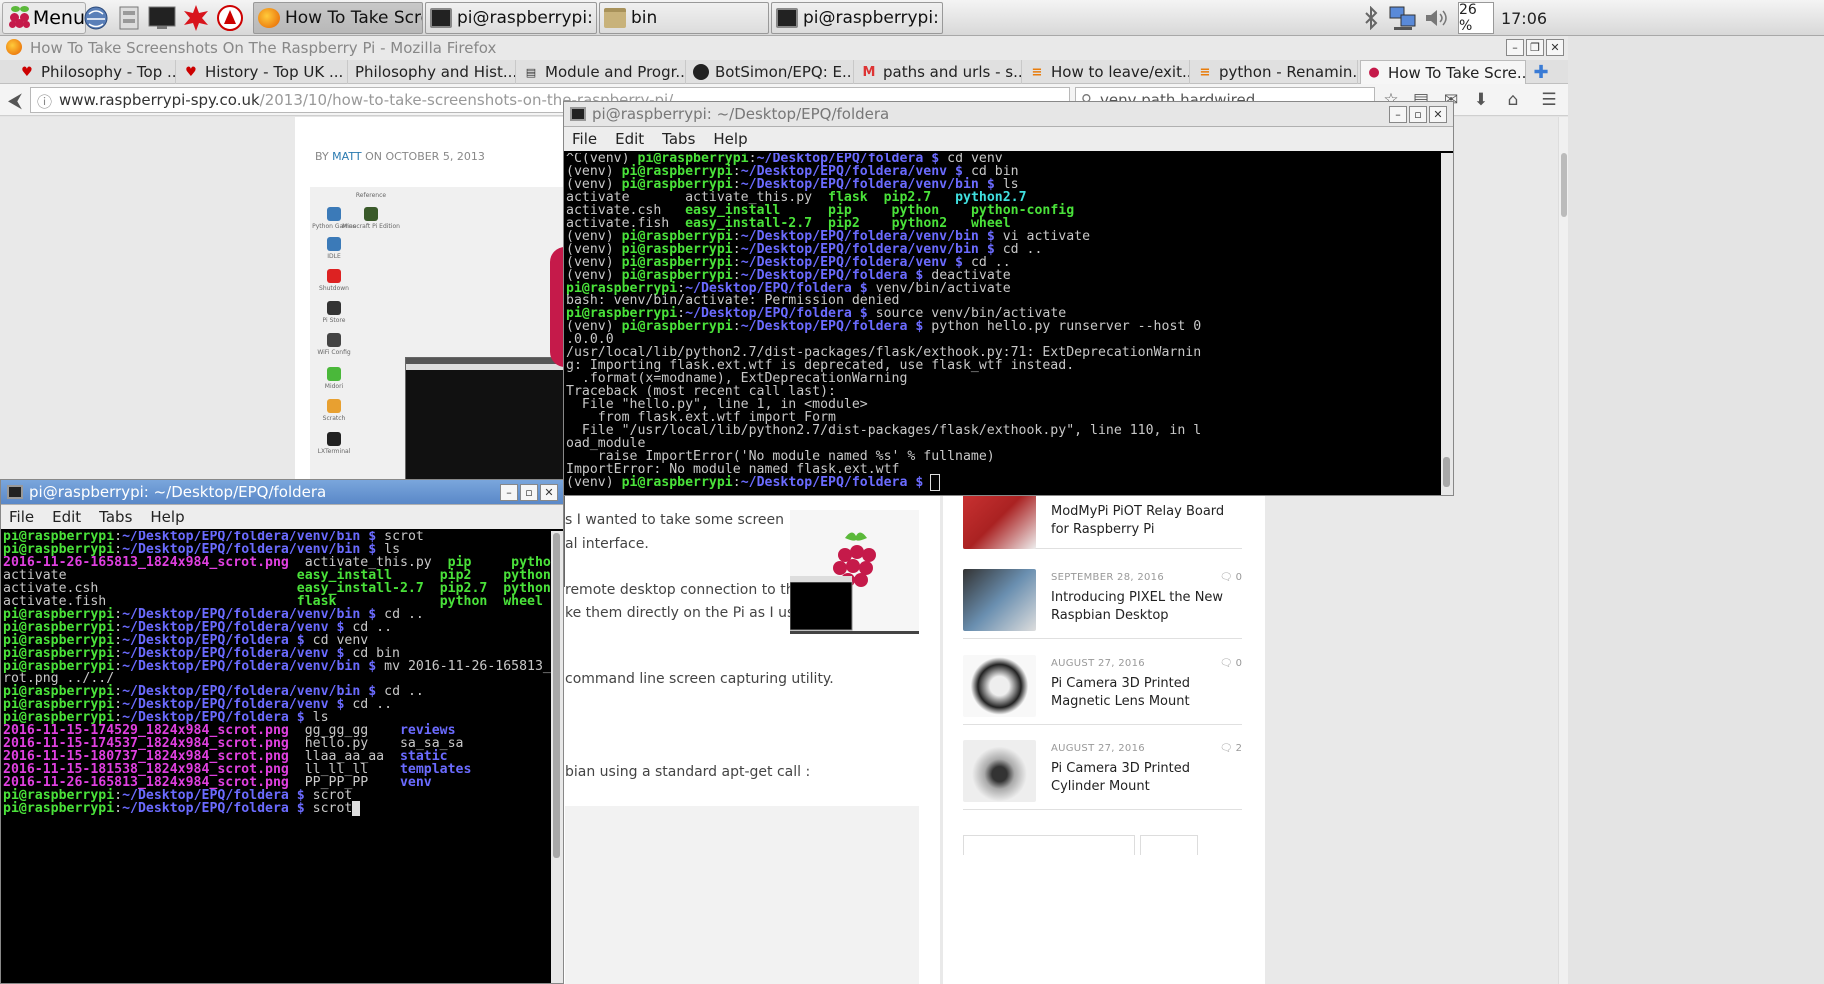 The width and height of the screenshot is (1824, 984). What do you see at coordinates (1563, 550) in the screenshot?
I see `page-scrollbar` at bounding box center [1563, 550].